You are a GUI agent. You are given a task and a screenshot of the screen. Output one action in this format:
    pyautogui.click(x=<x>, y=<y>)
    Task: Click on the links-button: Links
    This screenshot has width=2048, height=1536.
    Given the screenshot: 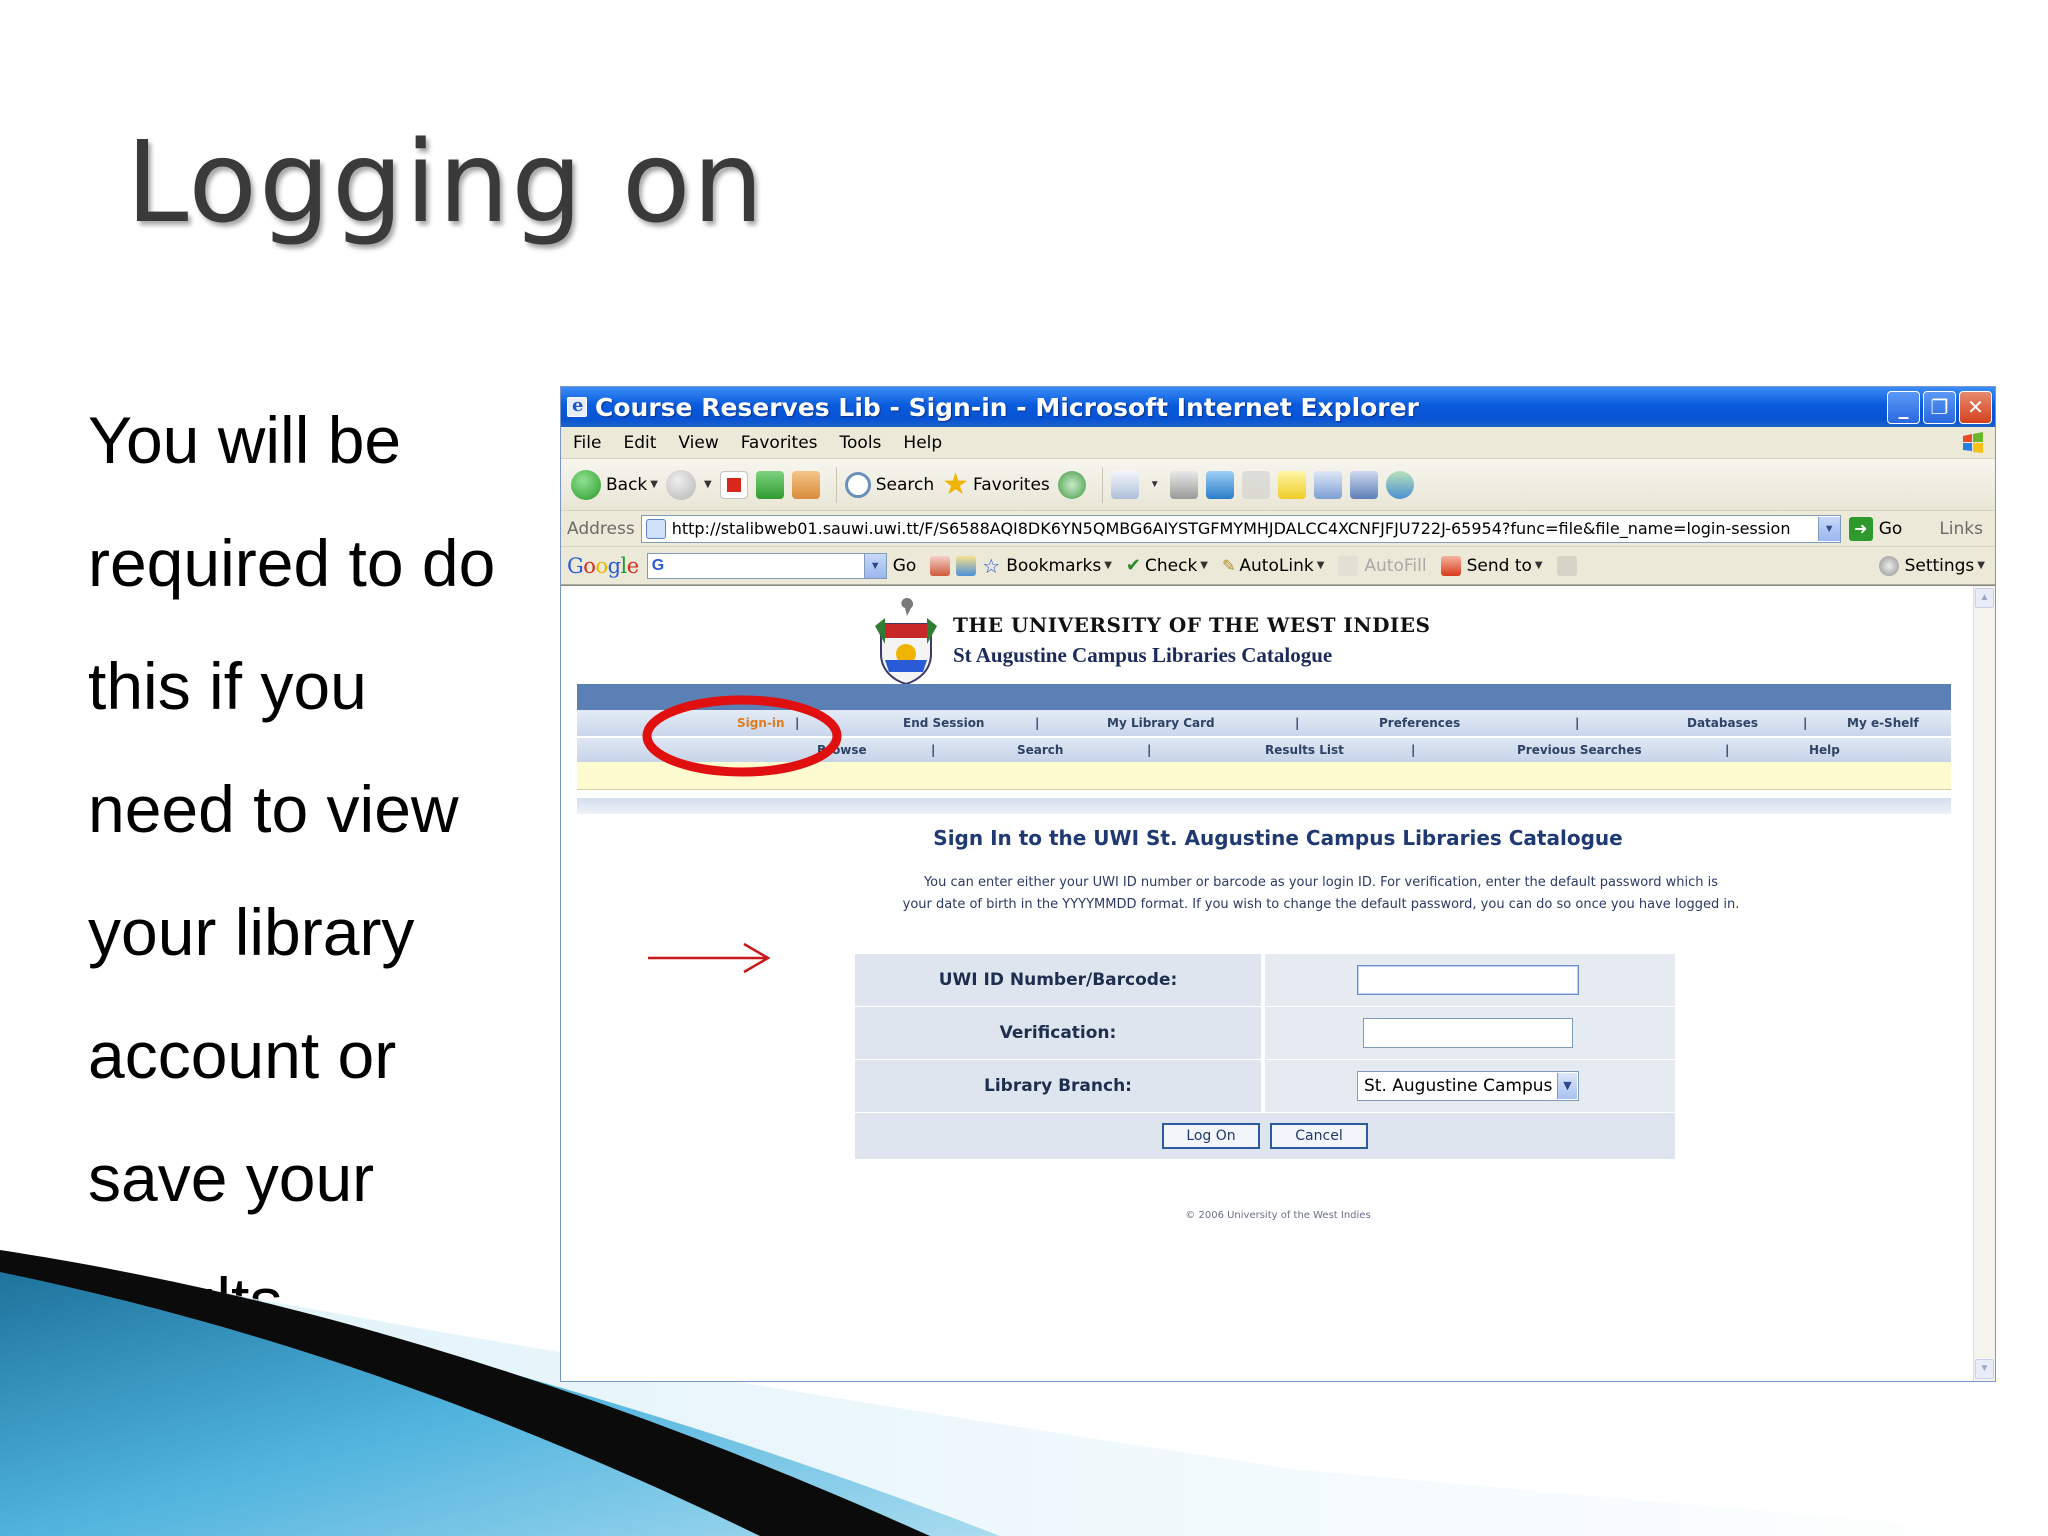 What is the action you would take?
    pyautogui.click(x=1961, y=529)
    